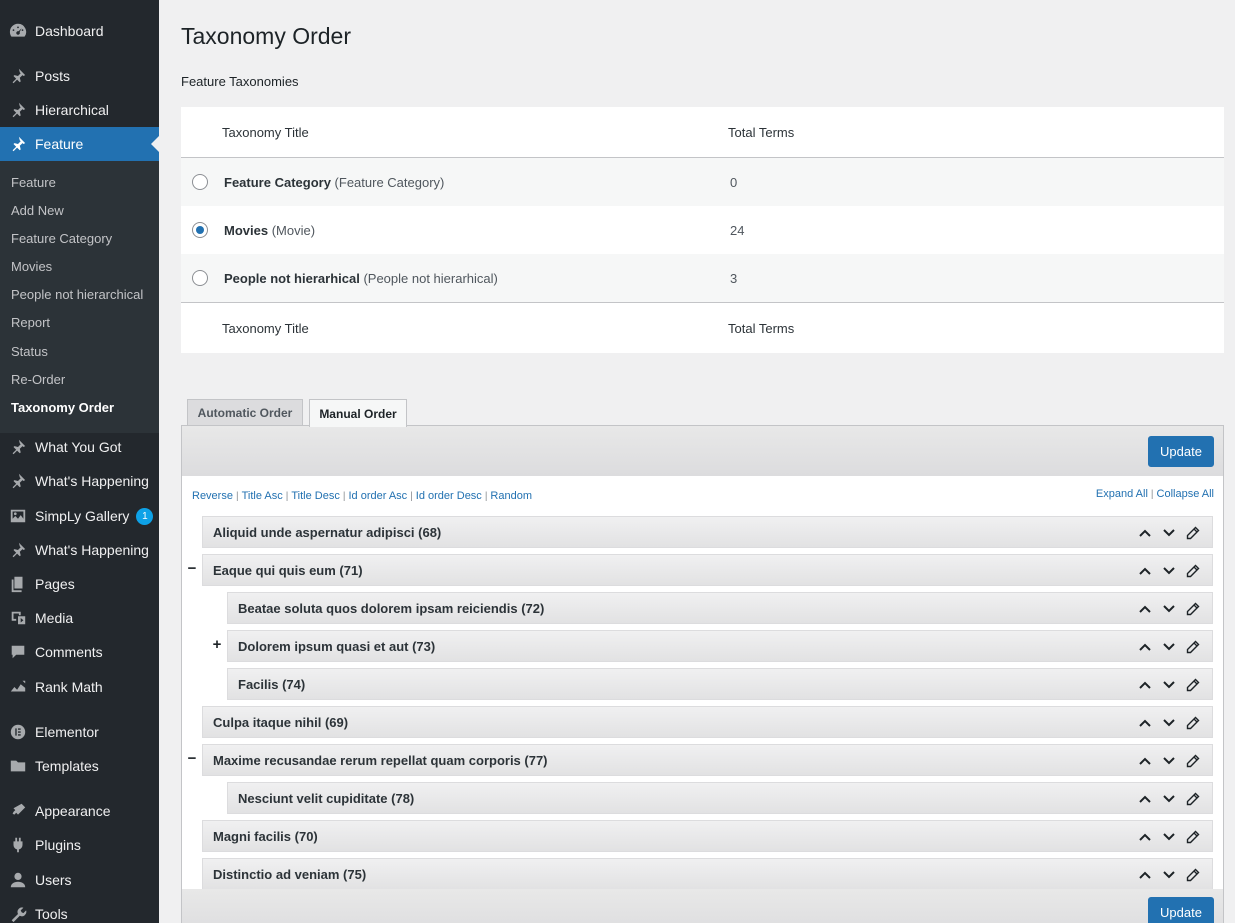 The image size is (1235, 923). What do you see at coordinates (79, 516) in the screenshot?
I see `sidebar-item-simply-gallery: SimpLy Gallery 1` at bounding box center [79, 516].